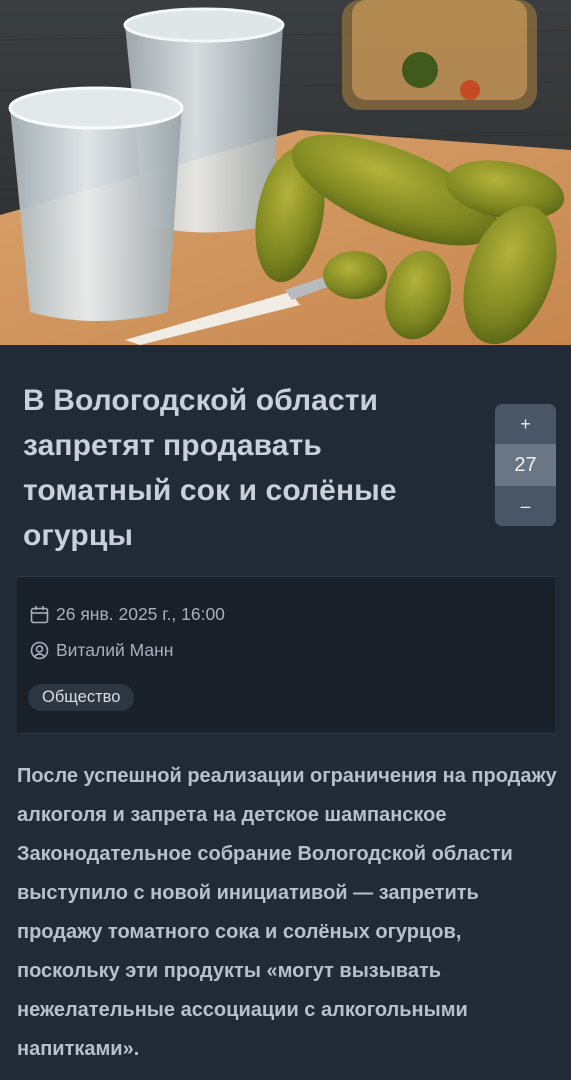  I want to click on user-circle-icon, so click(39, 650).